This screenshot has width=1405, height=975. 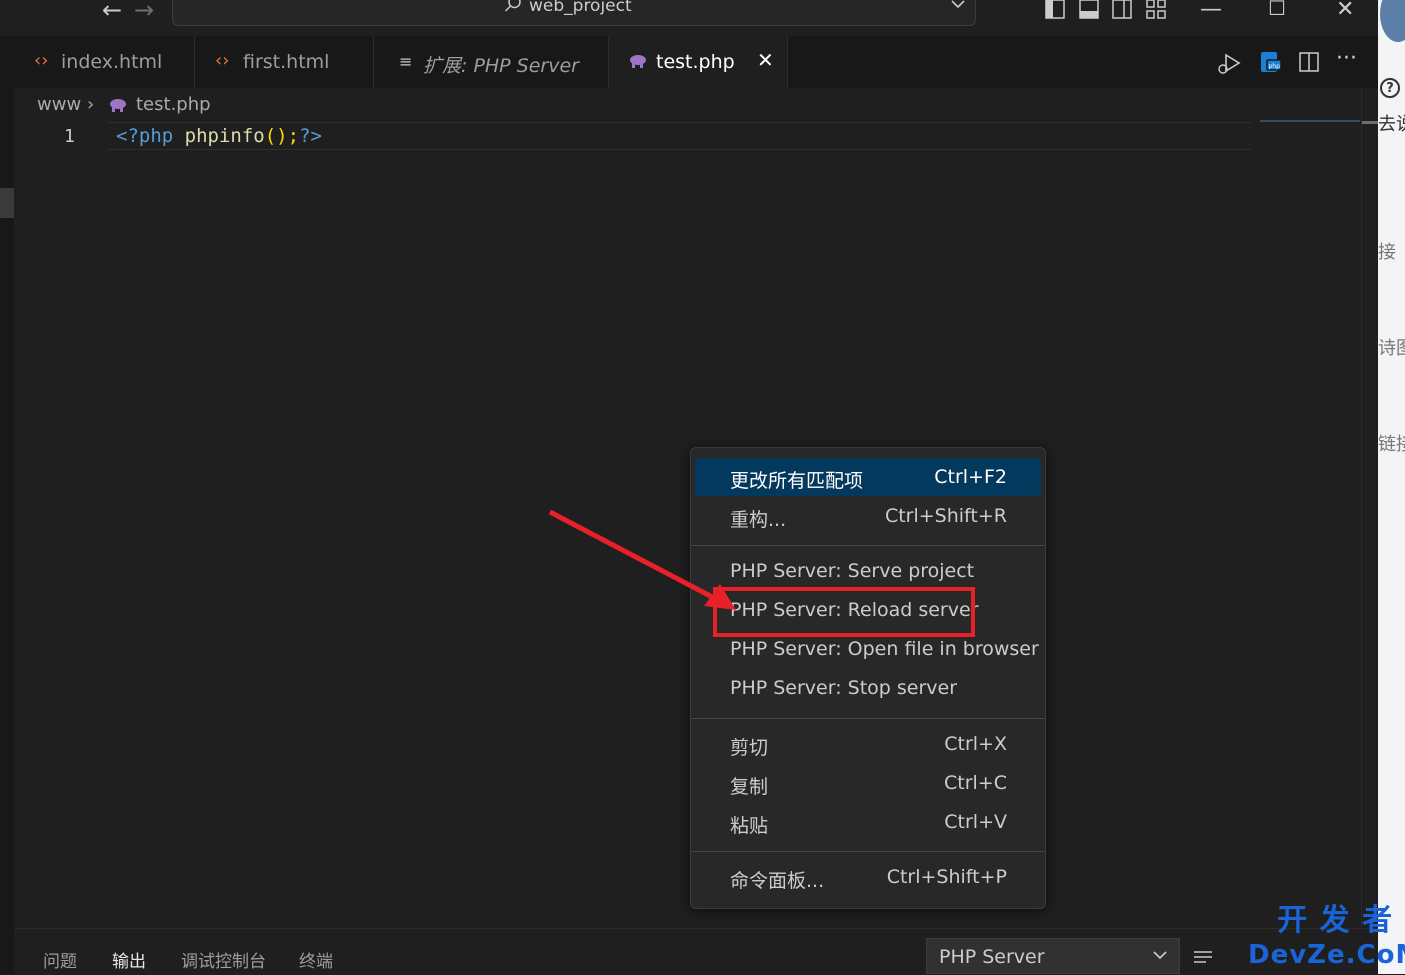 I want to click on php-close-tag: ?>, so click(x=310, y=136).